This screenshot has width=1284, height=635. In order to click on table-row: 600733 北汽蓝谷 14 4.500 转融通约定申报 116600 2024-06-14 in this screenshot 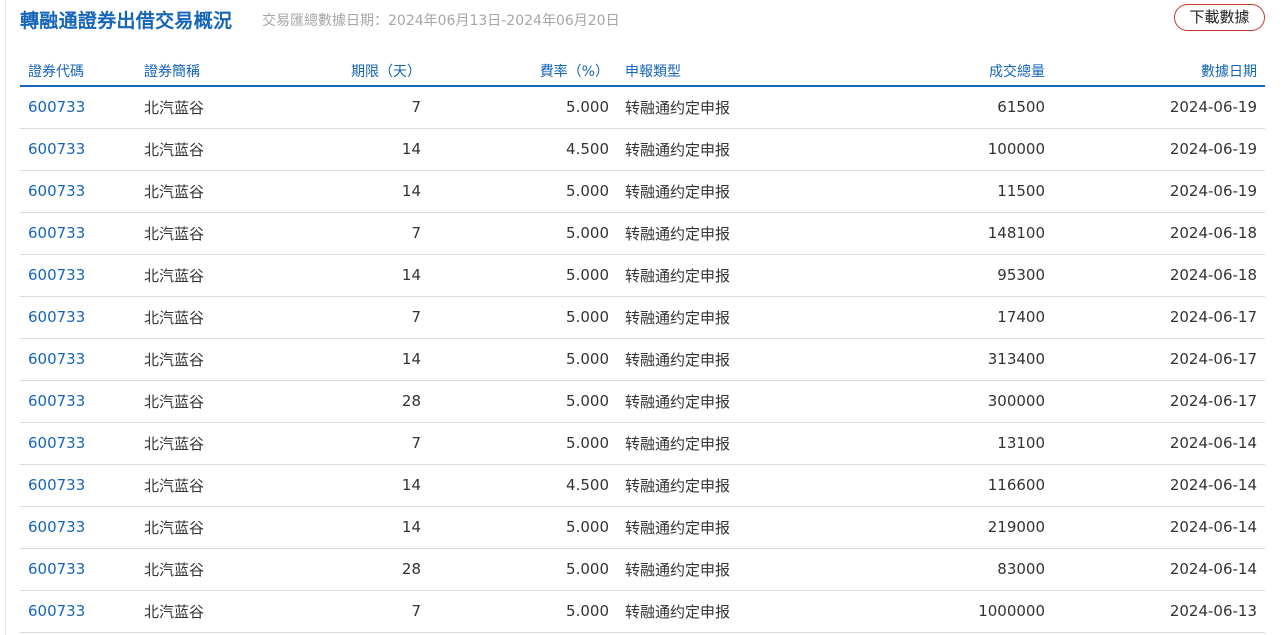, I will do `click(642, 485)`.